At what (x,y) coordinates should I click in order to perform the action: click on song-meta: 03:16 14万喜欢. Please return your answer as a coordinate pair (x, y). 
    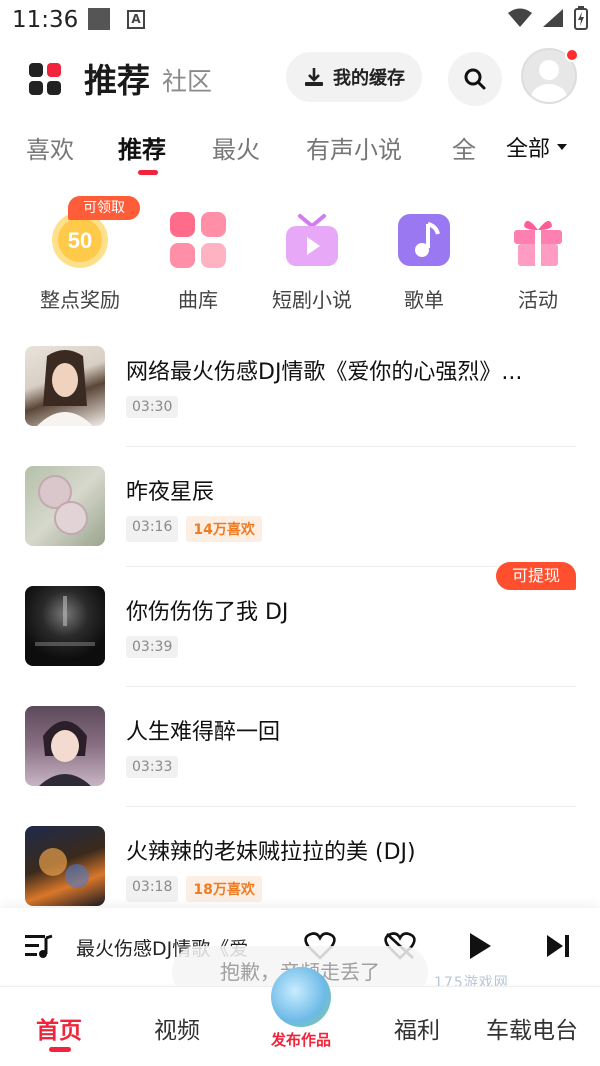
    Looking at the image, I should click on (194, 529).